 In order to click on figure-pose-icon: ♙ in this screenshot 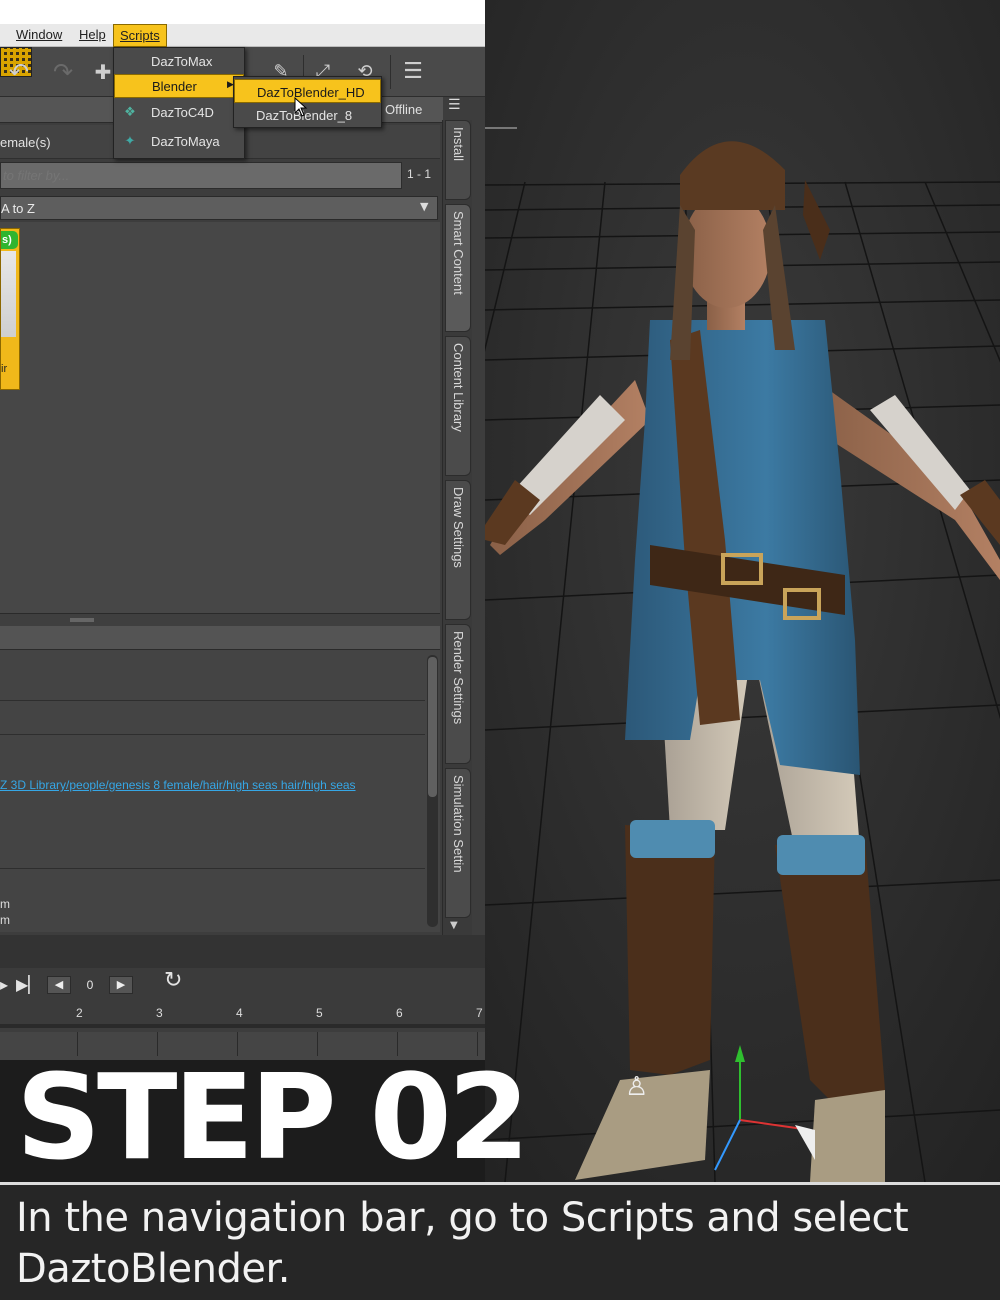, I will do `click(636, 1087)`.